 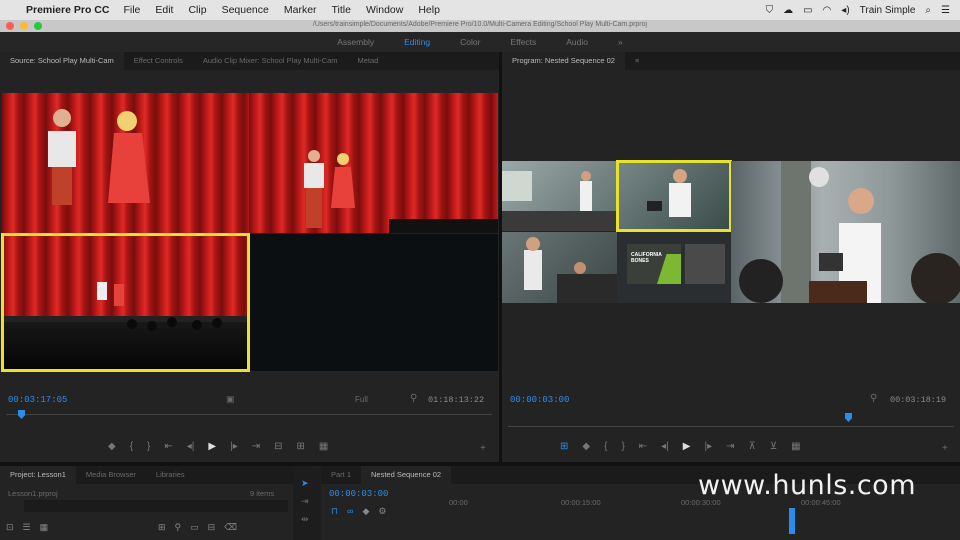 What do you see at coordinates (620, 42) in the screenshot?
I see `workspace-more-icon: »` at bounding box center [620, 42].